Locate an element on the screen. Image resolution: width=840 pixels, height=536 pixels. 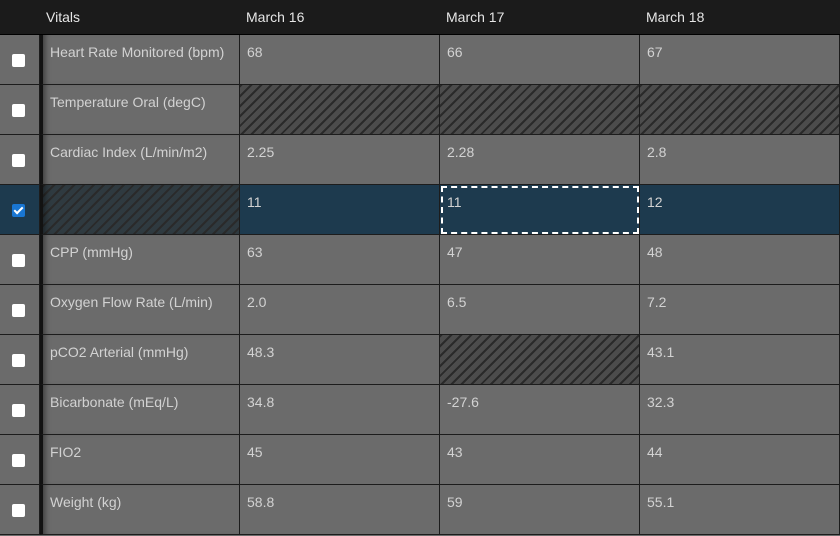
header-vitals: Vitals is located at coordinates (143, 17).